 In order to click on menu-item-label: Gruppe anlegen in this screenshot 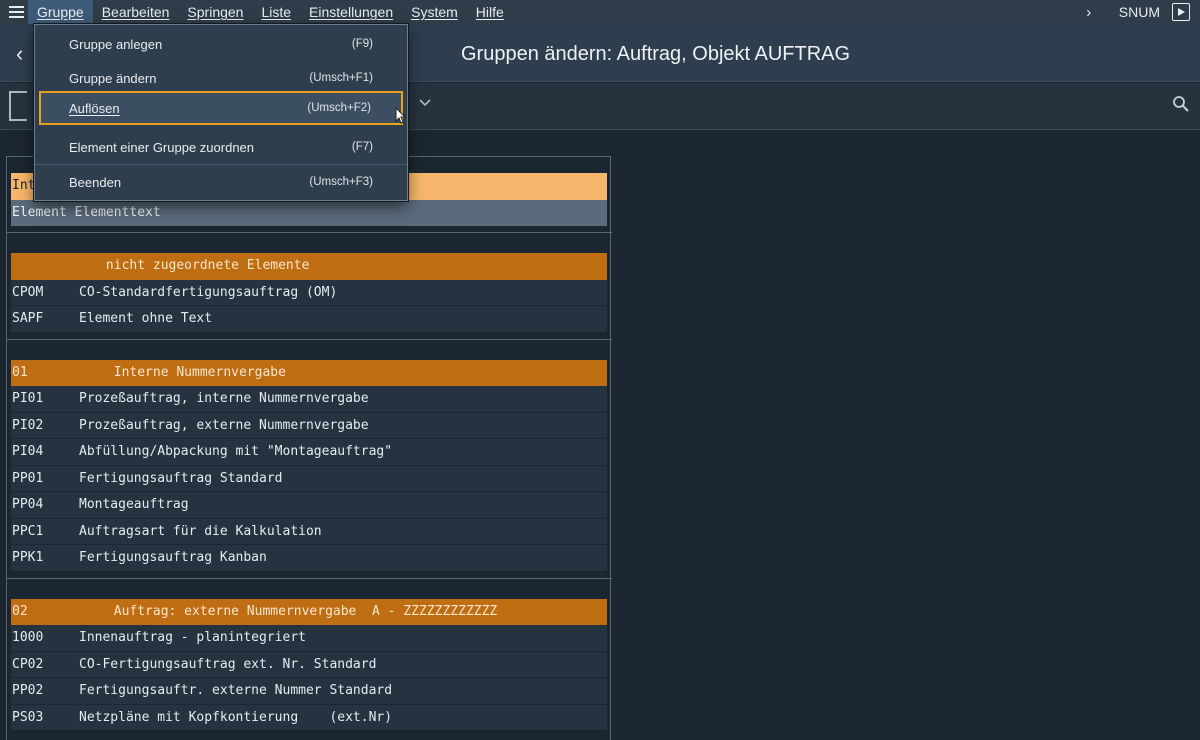, I will do `click(116, 44)`.